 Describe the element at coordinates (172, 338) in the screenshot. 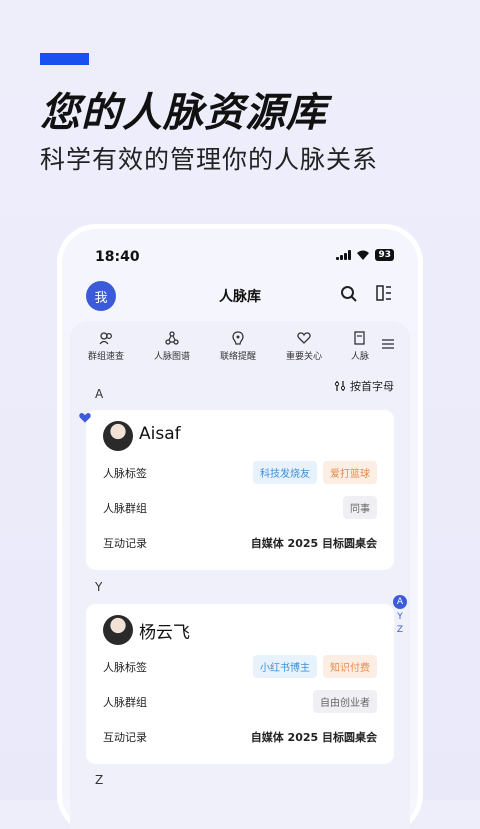

I see `graph-icon` at that location.